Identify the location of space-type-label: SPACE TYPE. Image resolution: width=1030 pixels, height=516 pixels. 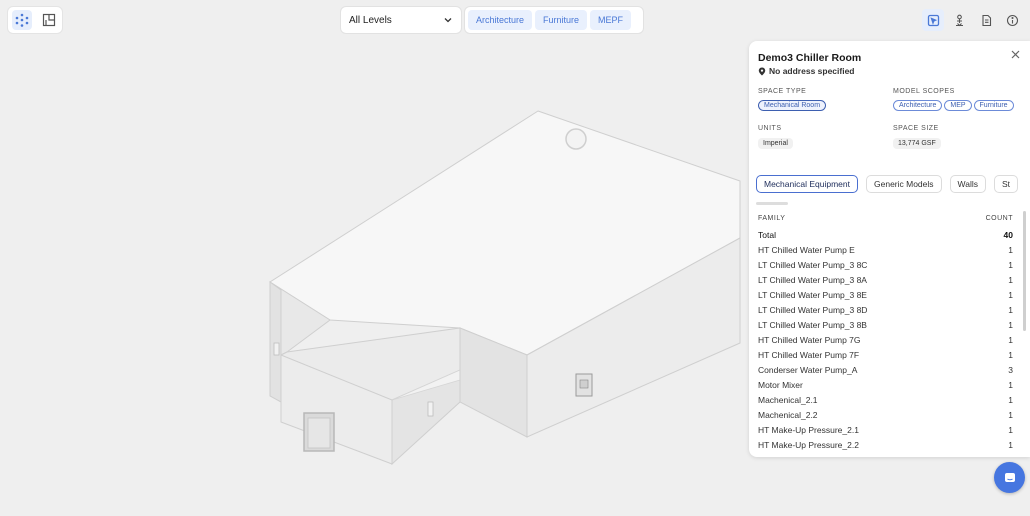
(782, 91).